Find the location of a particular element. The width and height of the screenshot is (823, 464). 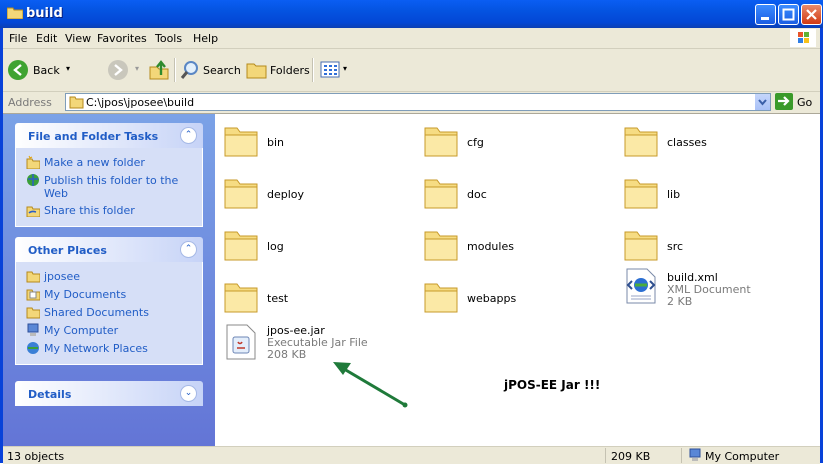

menu-edit: Edit is located at coordinates (46, 38).